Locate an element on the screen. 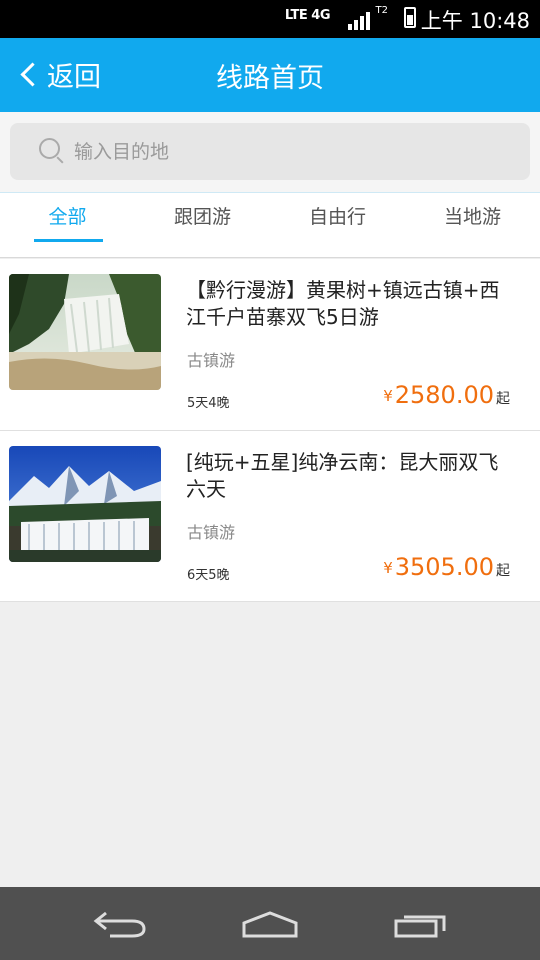 This screenshot has height=960, width=540. price-value: 3505.00 is located at coordinates (444, 567).